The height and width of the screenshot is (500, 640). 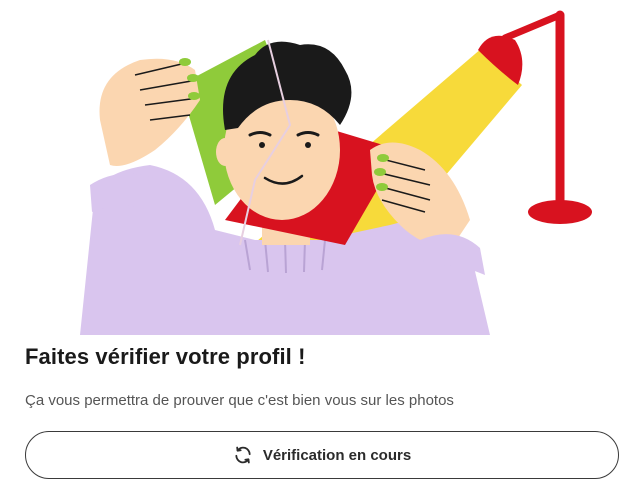 I want to click on desk-lamp-icon, so click(x=535, y=117).